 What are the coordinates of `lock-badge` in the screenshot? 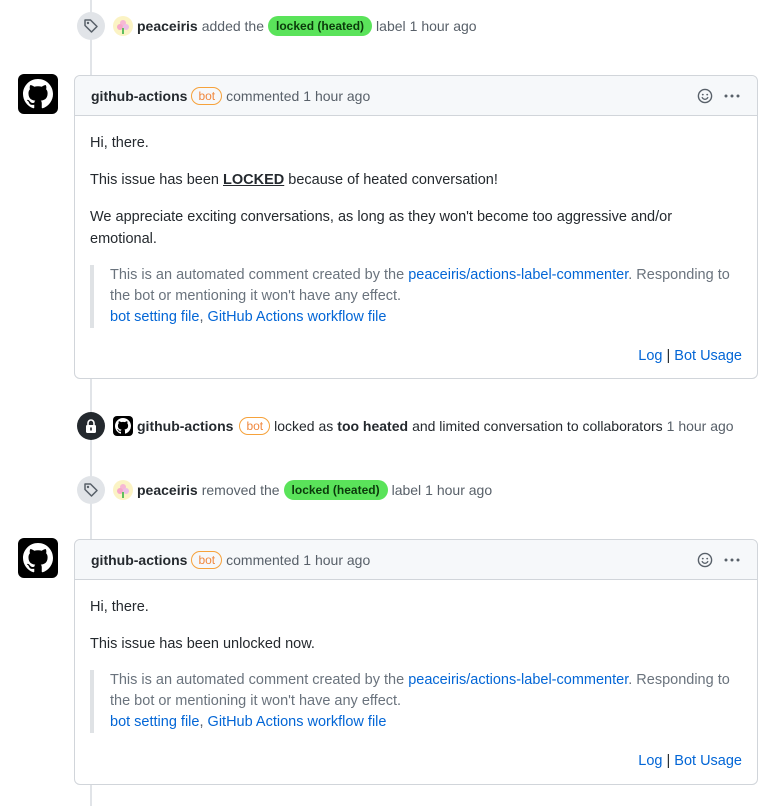 It's located at (91, 426).